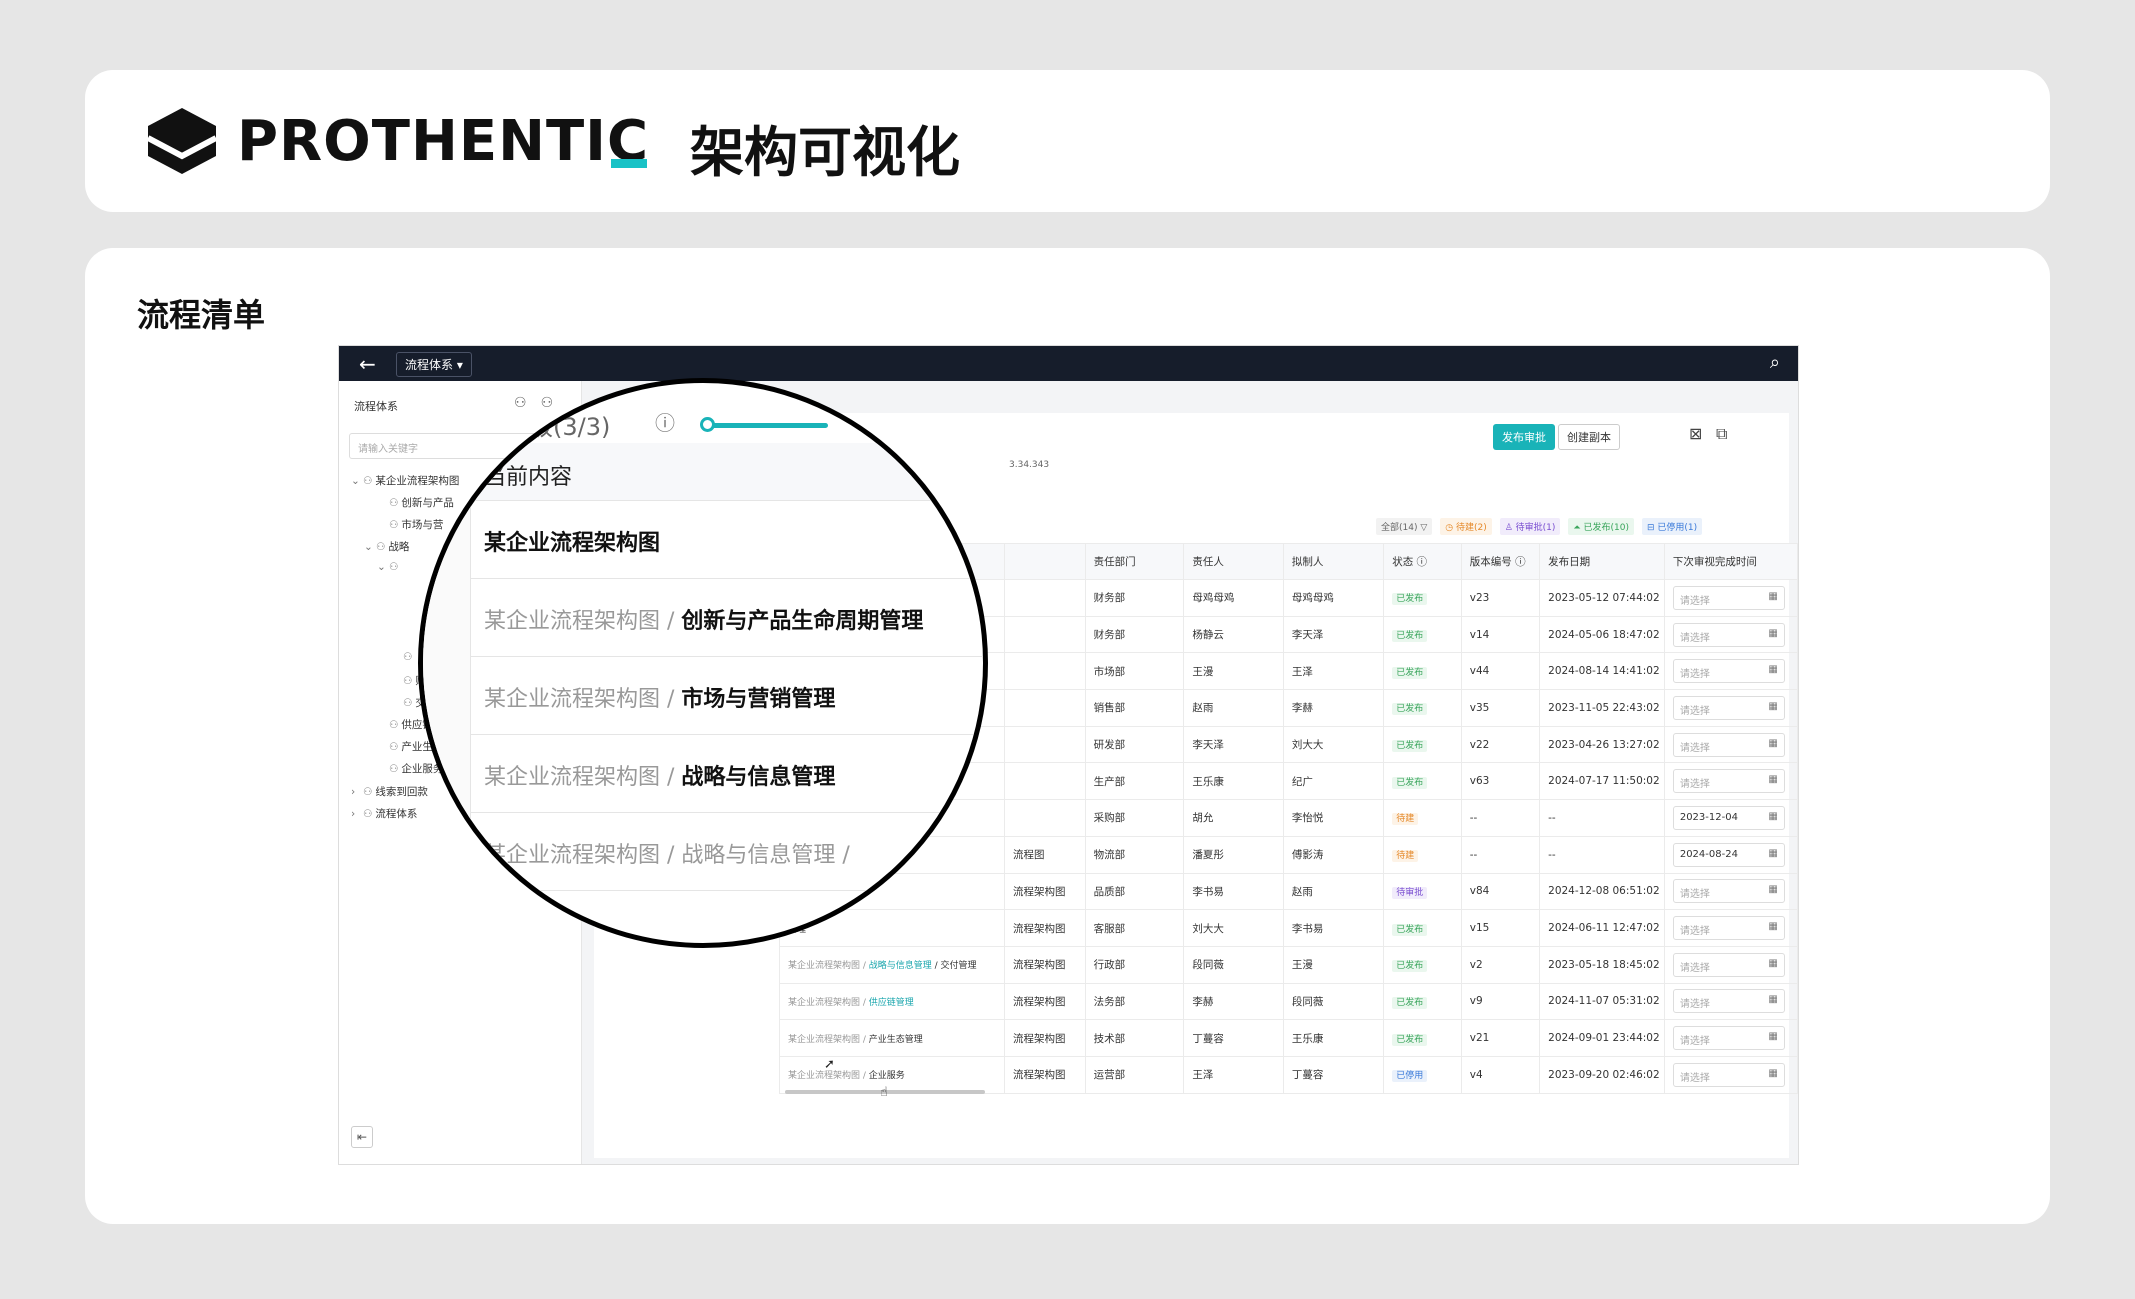 The height and width of the screenshot is (1299, 2135). Describe the element at coordinates (1589, 437) in the screenshot. I see `create-copy-button: 创建副本` at that location.